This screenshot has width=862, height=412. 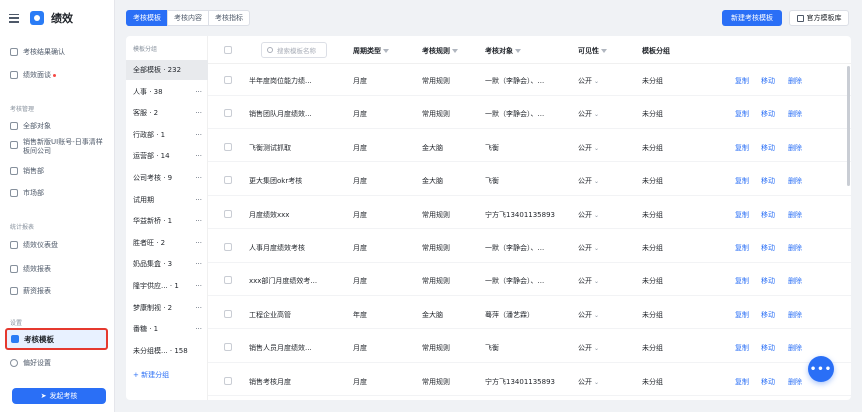 What do you see at coordinates (371, 51) in the screenshot?
I see `column-period: 周期类型` at bounding box center [371, 51].